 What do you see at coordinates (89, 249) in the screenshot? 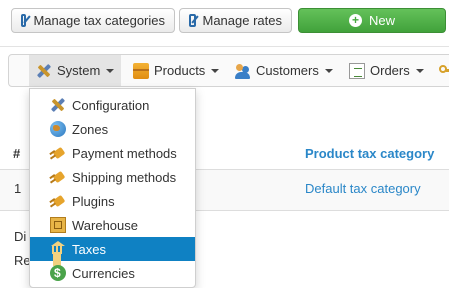
I see `dropdown-item-label: Taxes` at bounding box center [89, 249].